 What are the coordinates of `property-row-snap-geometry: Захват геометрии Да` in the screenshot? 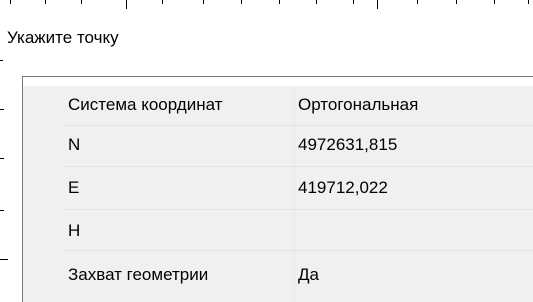 It's located at (278, 274).